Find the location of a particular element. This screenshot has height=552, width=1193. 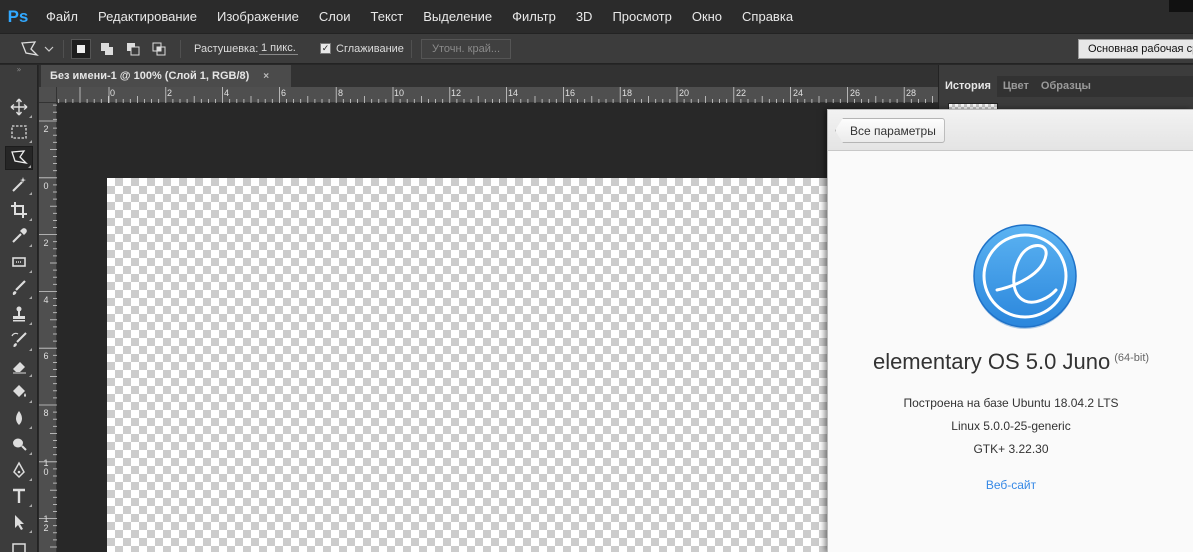

type-tool is located at coordinates (19, 496).